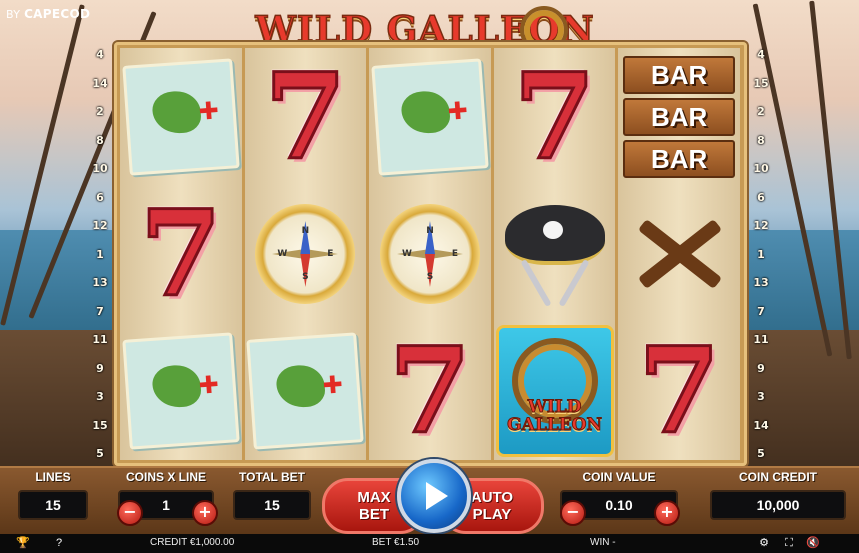 Image resolution: width=859 pixels, height=553 pixels. I want to click on coin-credit-control: COIN CREDIT 10,000, so click(778, 495).